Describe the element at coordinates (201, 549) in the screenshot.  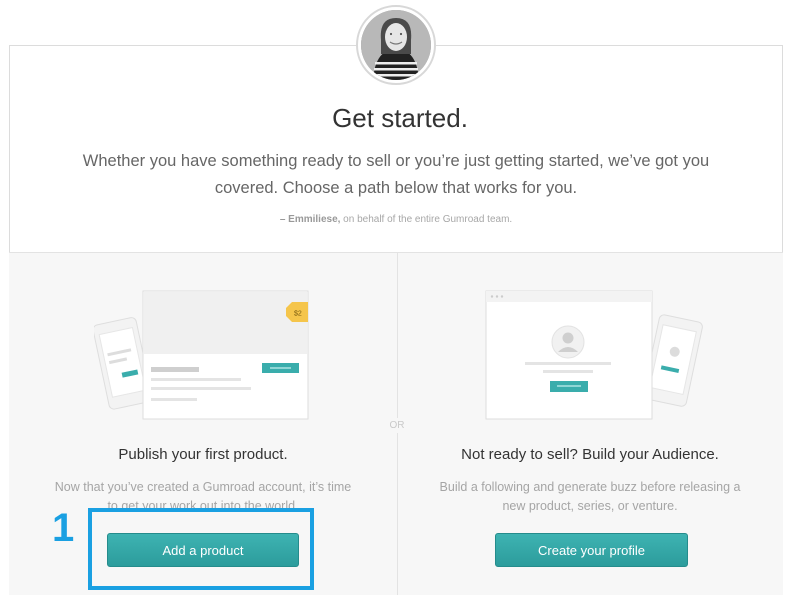
I see `highlight-box-annotation` at that location.